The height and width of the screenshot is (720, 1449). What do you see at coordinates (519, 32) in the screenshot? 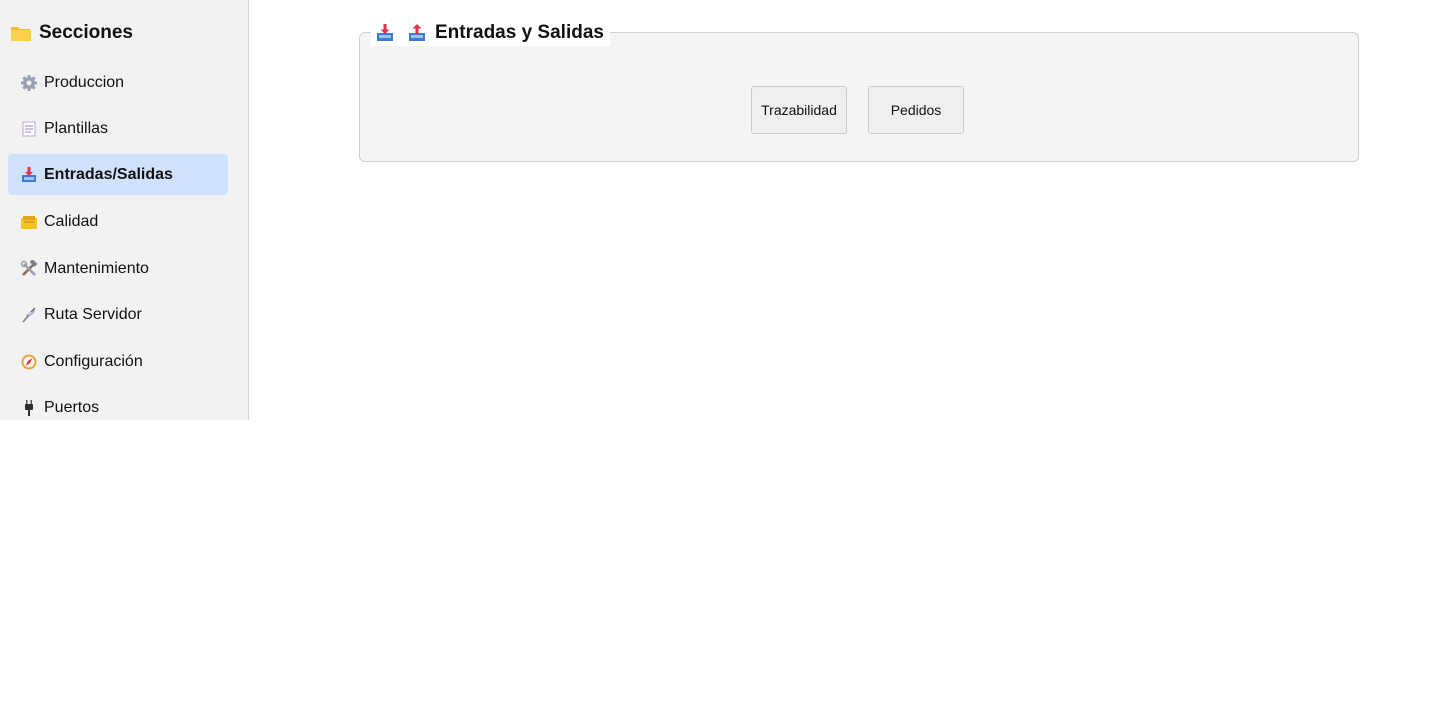
I see `panel-title: Entradas y Salidas` at bounding box center [519, 32].